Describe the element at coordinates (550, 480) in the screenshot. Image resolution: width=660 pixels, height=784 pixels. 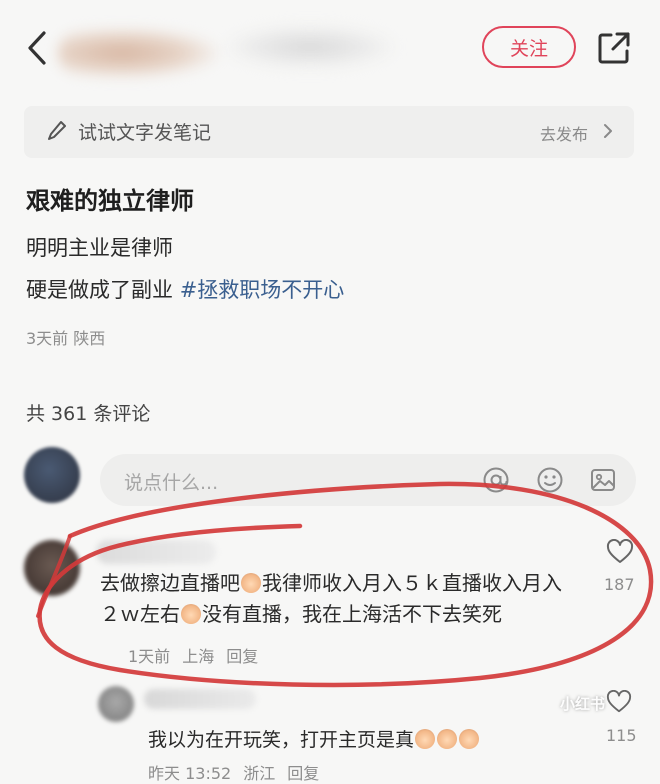
I see `emoji-icon` at that location.